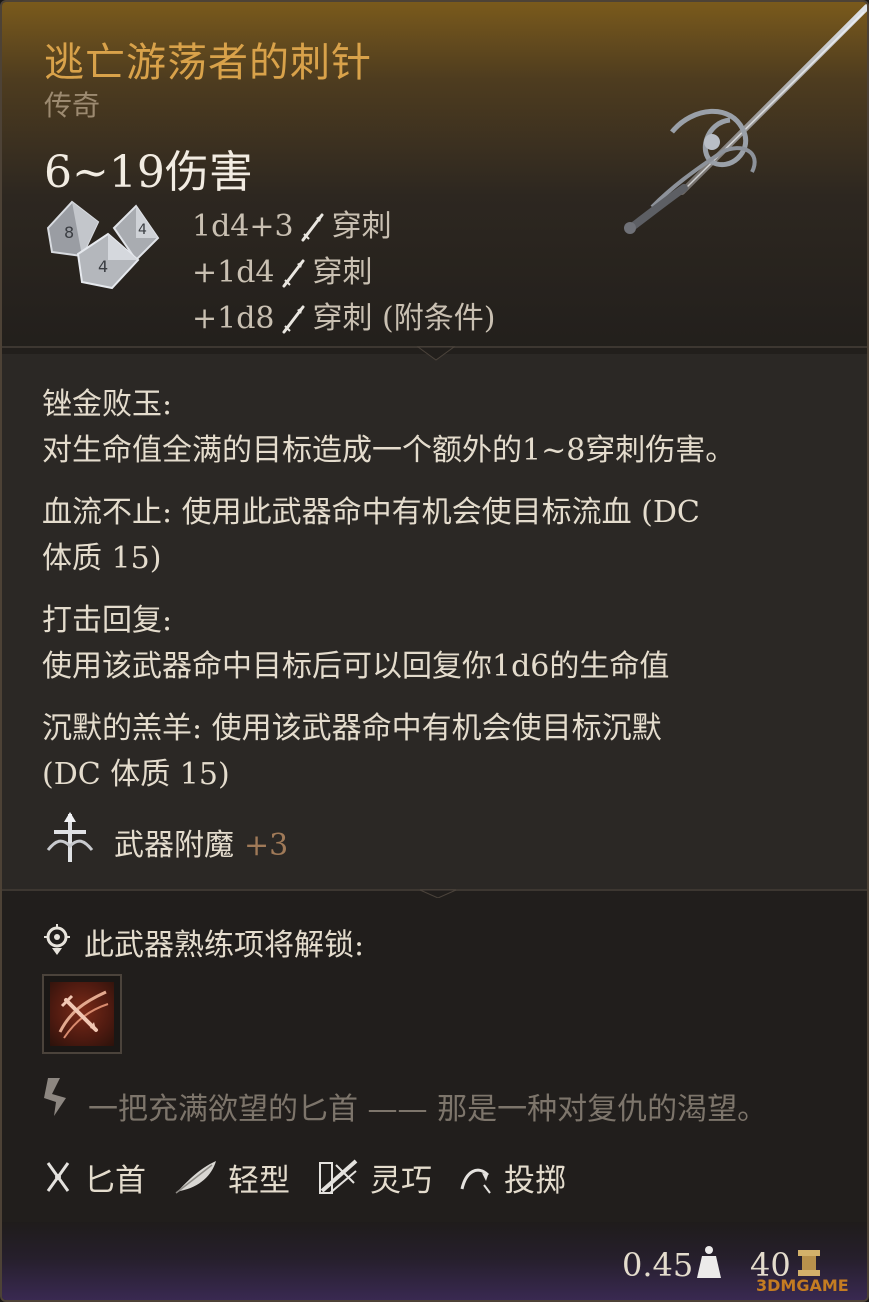 Image resolution: width=869 pixels, height=1302 pixels. Describe the element at coordinates (57, 939) in the screenshot. I see `proficiency-icon` at that location.